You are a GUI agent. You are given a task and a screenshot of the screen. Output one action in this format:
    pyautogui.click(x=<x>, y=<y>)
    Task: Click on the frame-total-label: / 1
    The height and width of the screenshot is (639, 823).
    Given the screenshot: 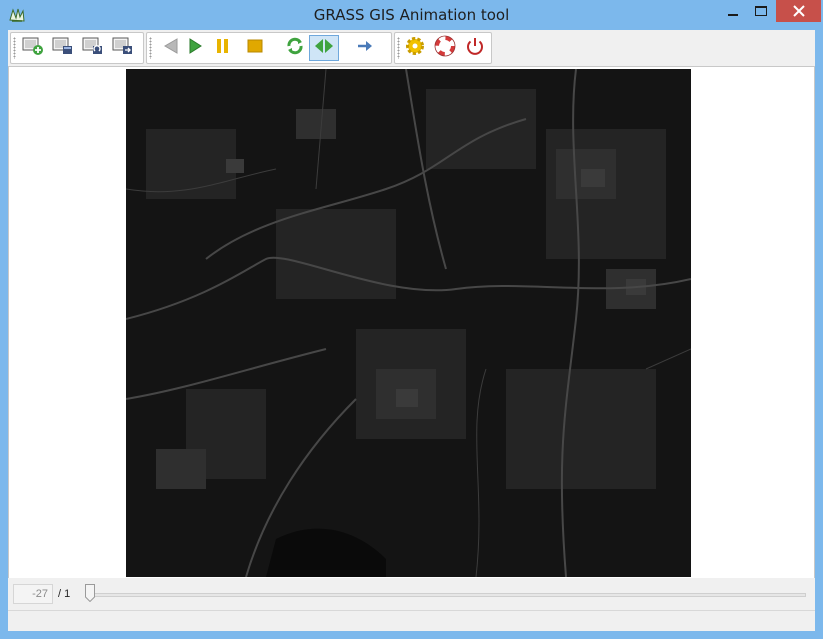 What is the action you would take?
    pyautogui.click(x=64, y=594)
    